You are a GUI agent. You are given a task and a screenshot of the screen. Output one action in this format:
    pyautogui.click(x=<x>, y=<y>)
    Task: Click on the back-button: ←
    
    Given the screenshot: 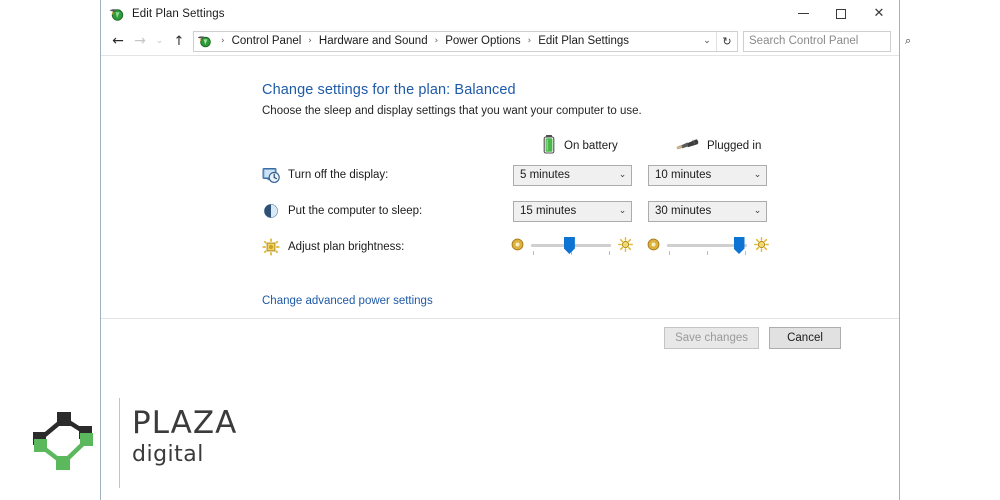 What is the action you would take?
    pyautogui.click(x=118, y=41)
    